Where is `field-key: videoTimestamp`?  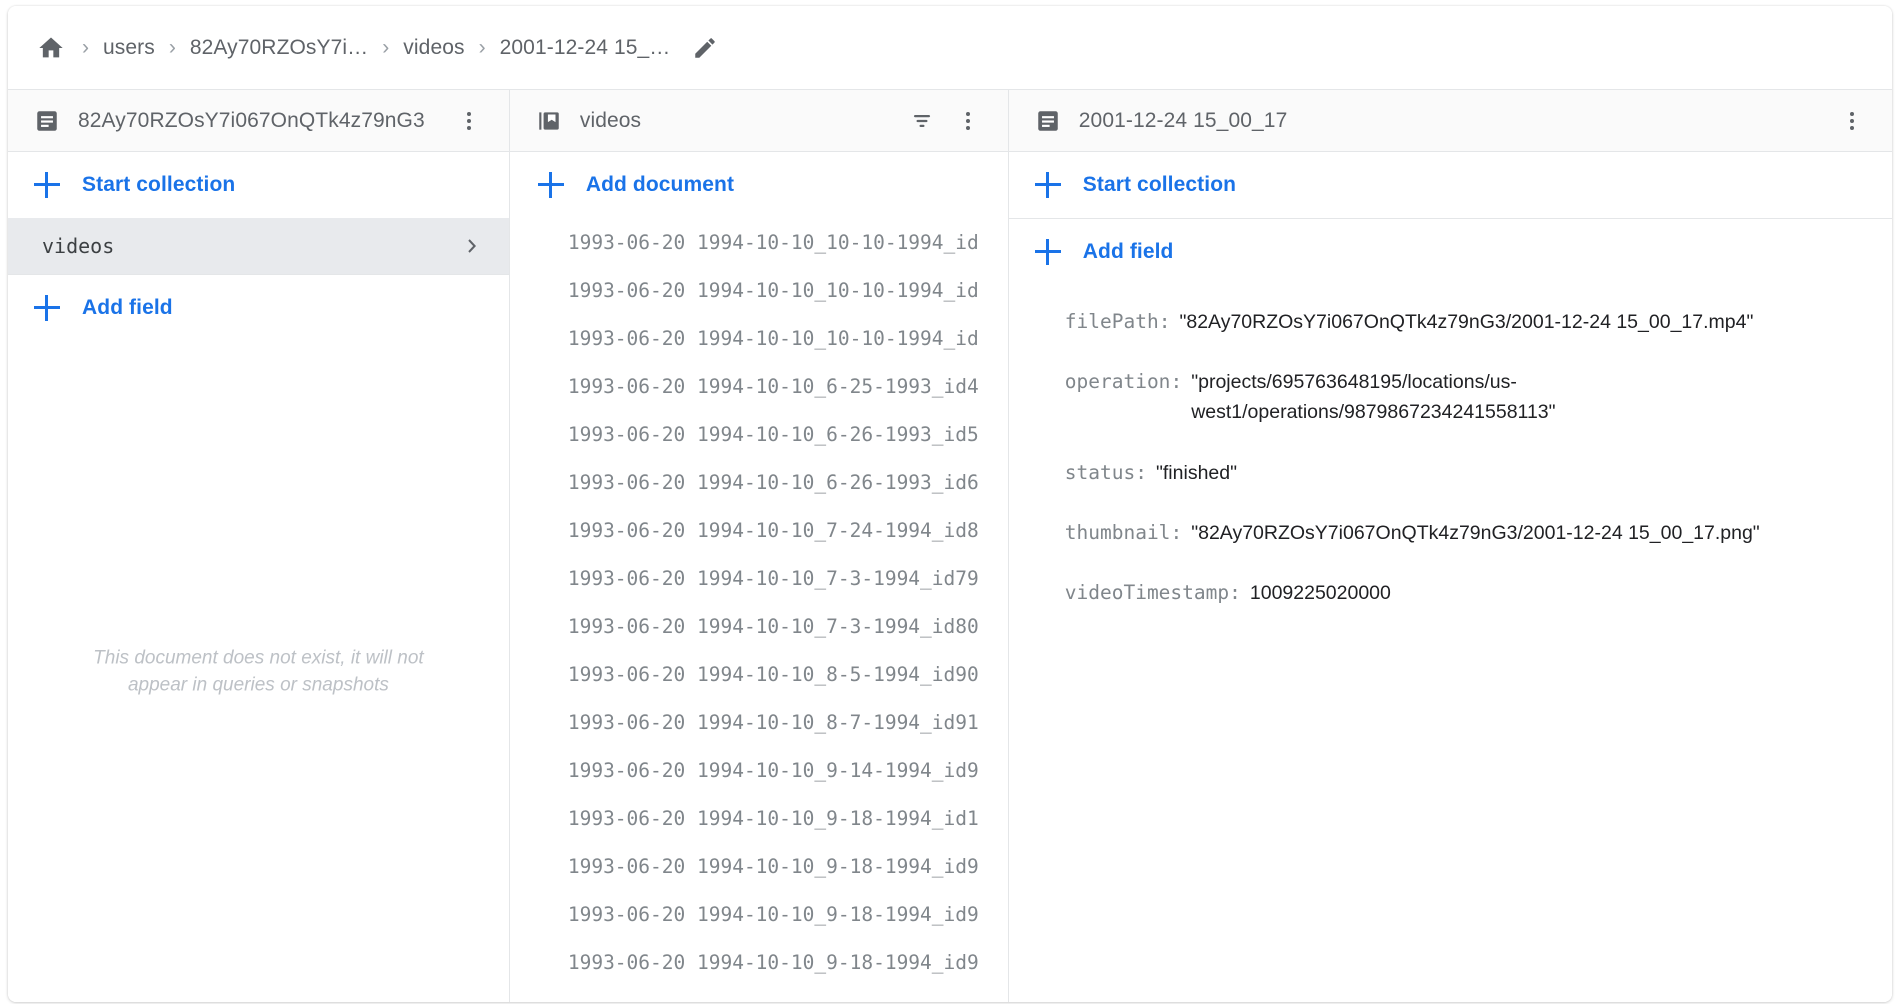
field-key: videoTimestamp is located at coordinates (1147, 593).